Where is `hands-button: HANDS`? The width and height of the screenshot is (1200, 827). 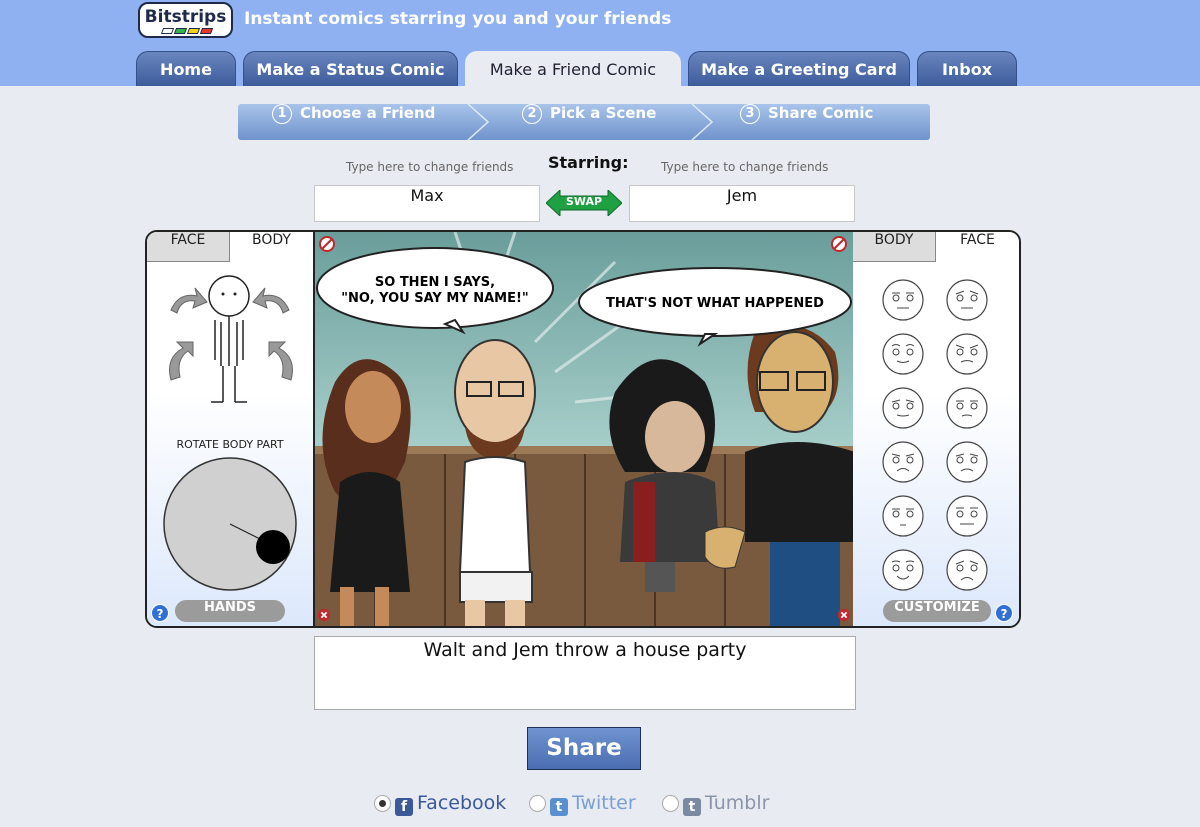
hands-button: HANDS is located at coordinates (230, 611).